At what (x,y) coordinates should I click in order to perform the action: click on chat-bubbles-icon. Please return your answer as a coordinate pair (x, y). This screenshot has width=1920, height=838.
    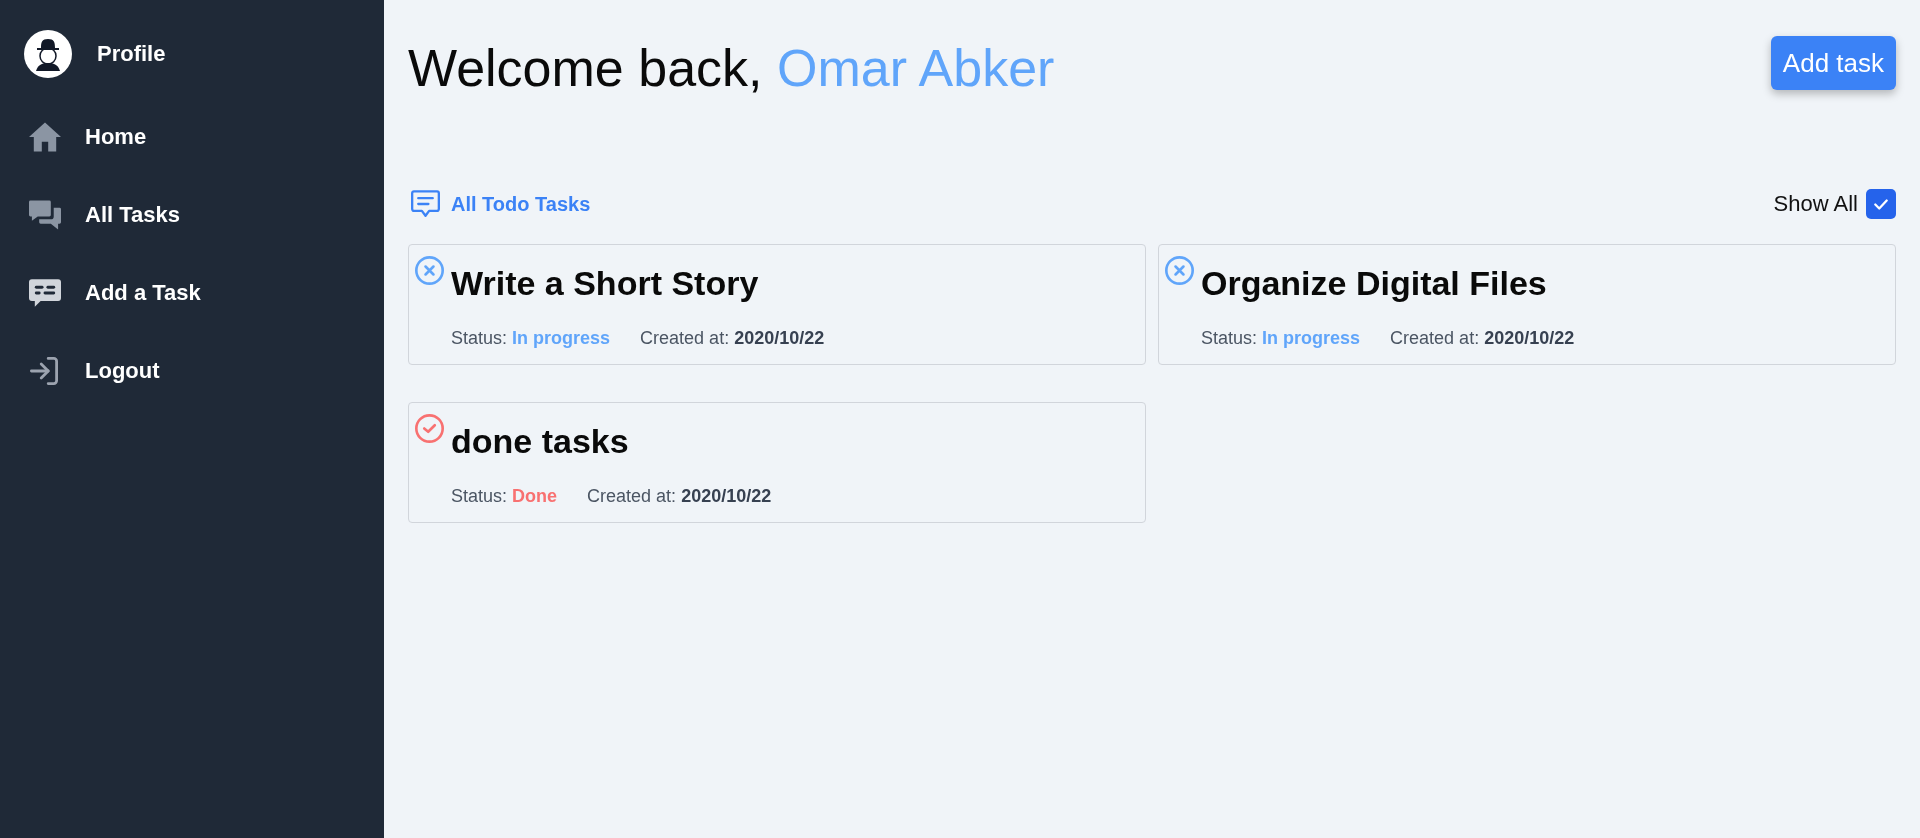
    Looking at the image, I should click on (45, 215).